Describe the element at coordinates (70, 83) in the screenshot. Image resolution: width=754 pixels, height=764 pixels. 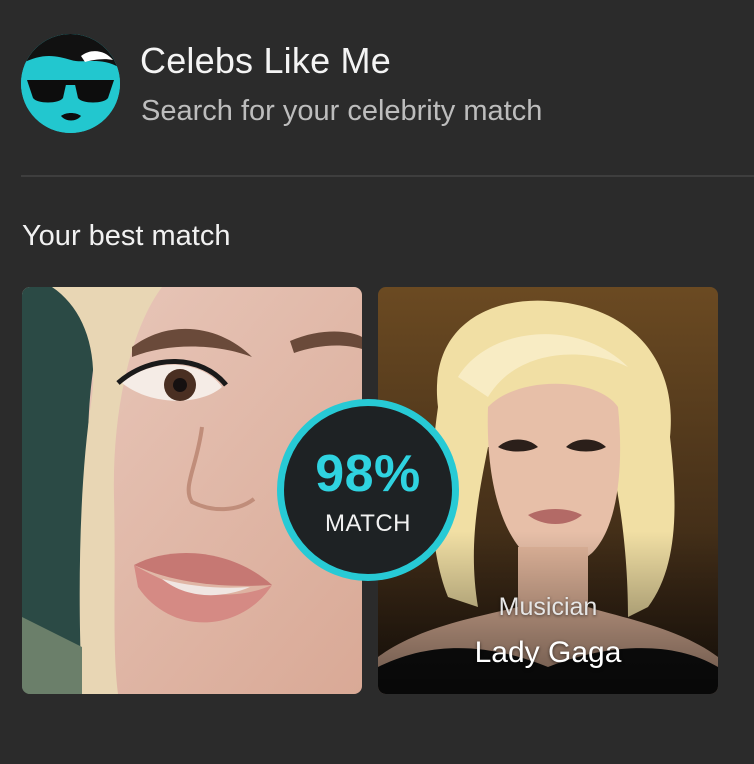
I see `app-logo-icon` at that location.